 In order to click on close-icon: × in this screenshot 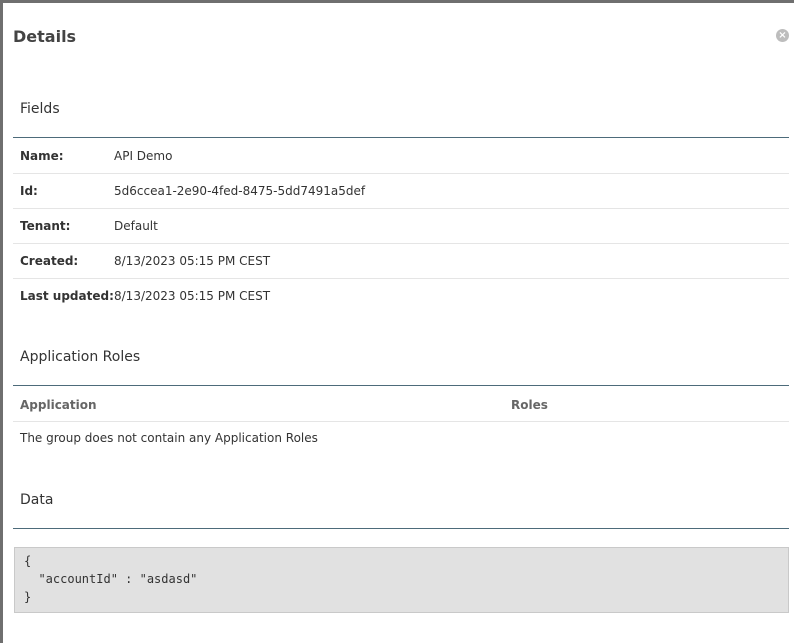, I will do `click(782, 35)`.